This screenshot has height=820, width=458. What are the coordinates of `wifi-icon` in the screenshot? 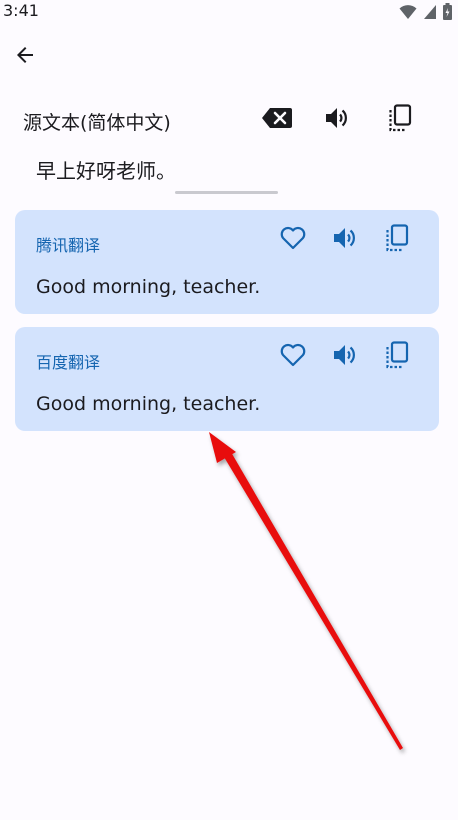 It's located at (408, 14).